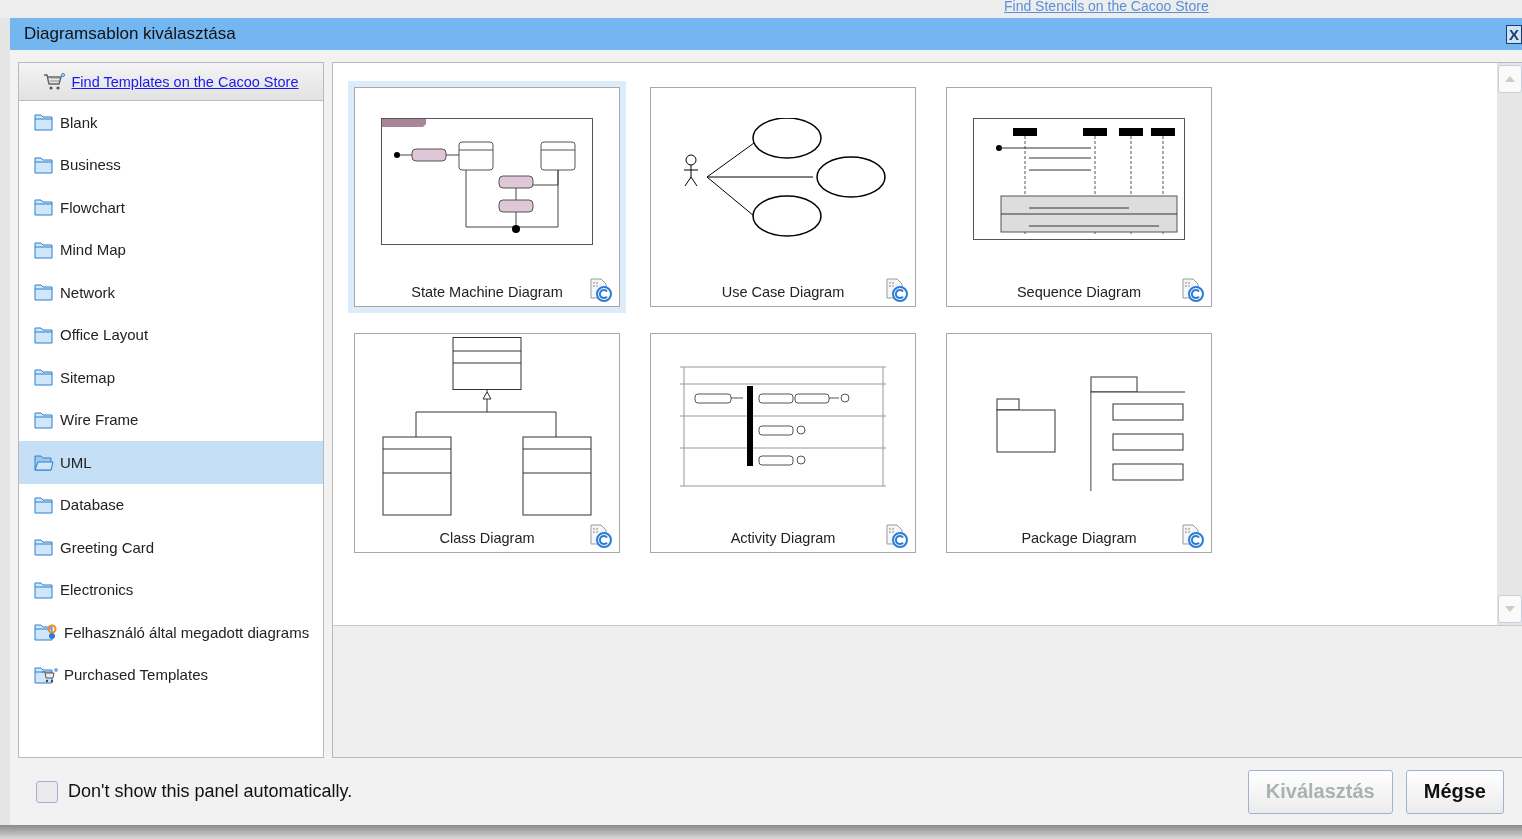 The height and width of the screenshot is (839, 1522). What do you see at coordinates (783, 443) in the screenshot?
I see `template-card: Activity Diagram` at bounding box center [783, 443].